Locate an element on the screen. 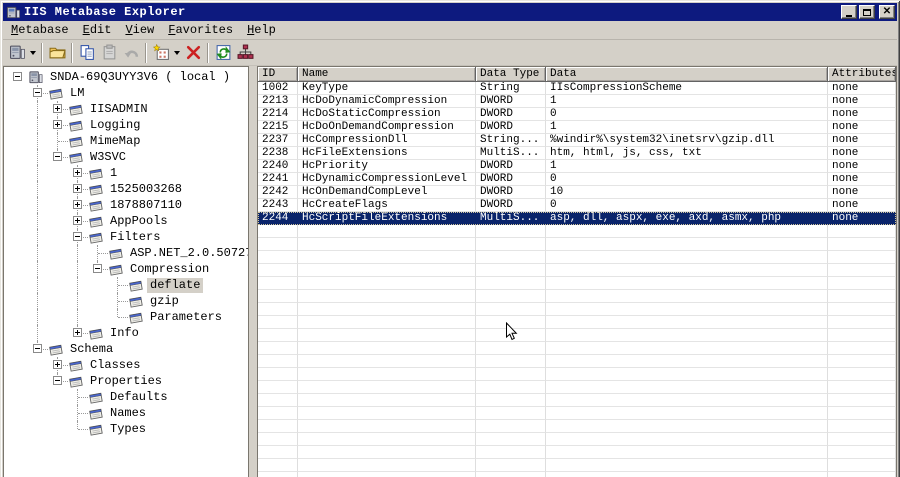 The height and width of the screenshot is (477, 900). table-row-2215: 2215 HcDoOnDemandCompression DWORD 1 none is located at coordinates (577, 127).